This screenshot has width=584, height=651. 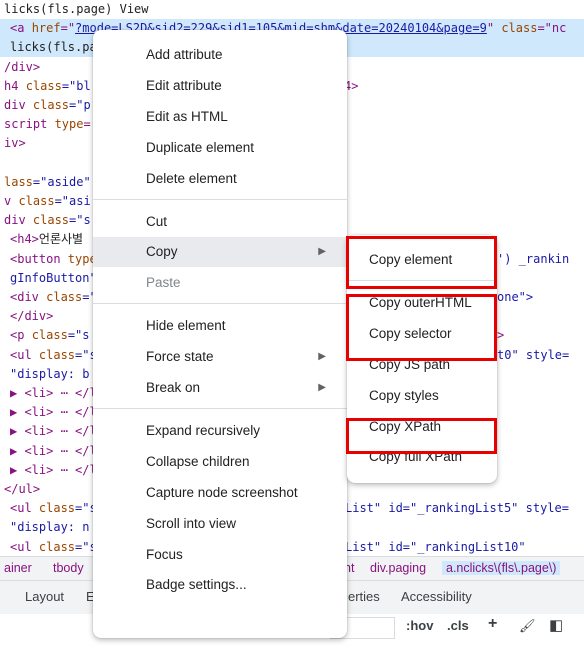 I want to click on menu-item-label: Force state, so click(x=180, y=357).